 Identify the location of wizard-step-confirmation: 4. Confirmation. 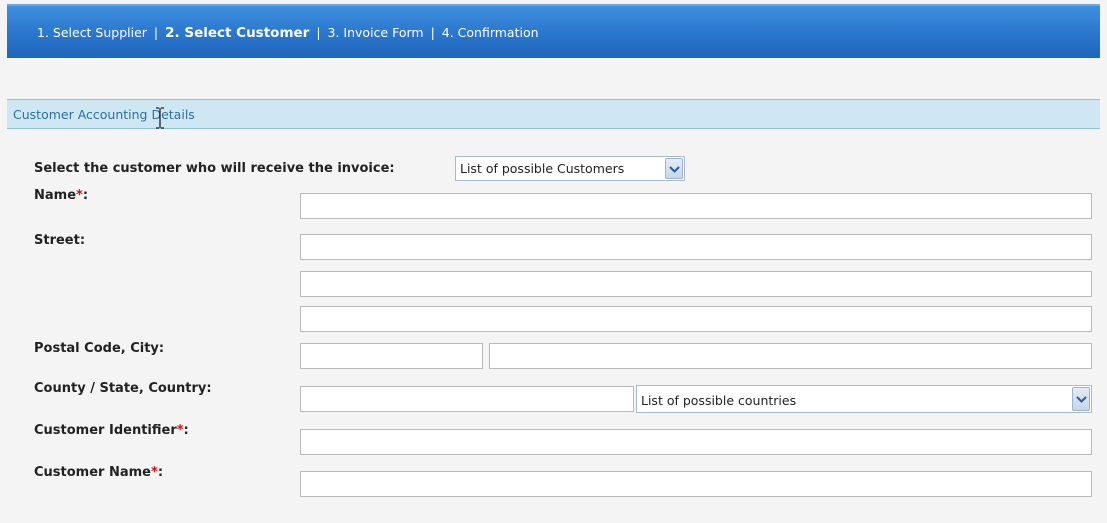
(490, 32).